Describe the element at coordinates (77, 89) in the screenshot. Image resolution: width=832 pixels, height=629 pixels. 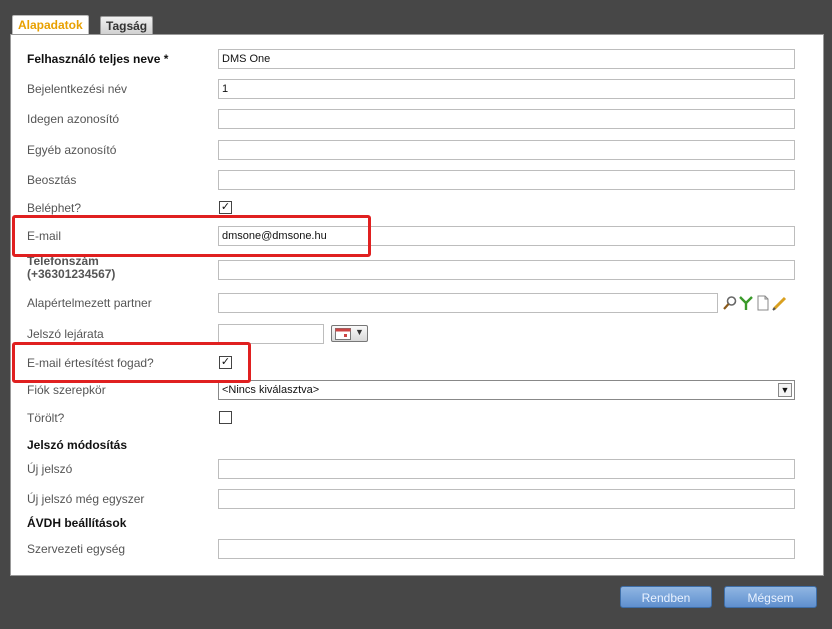
I see `login-label: Bejelentkezési név` at that location.